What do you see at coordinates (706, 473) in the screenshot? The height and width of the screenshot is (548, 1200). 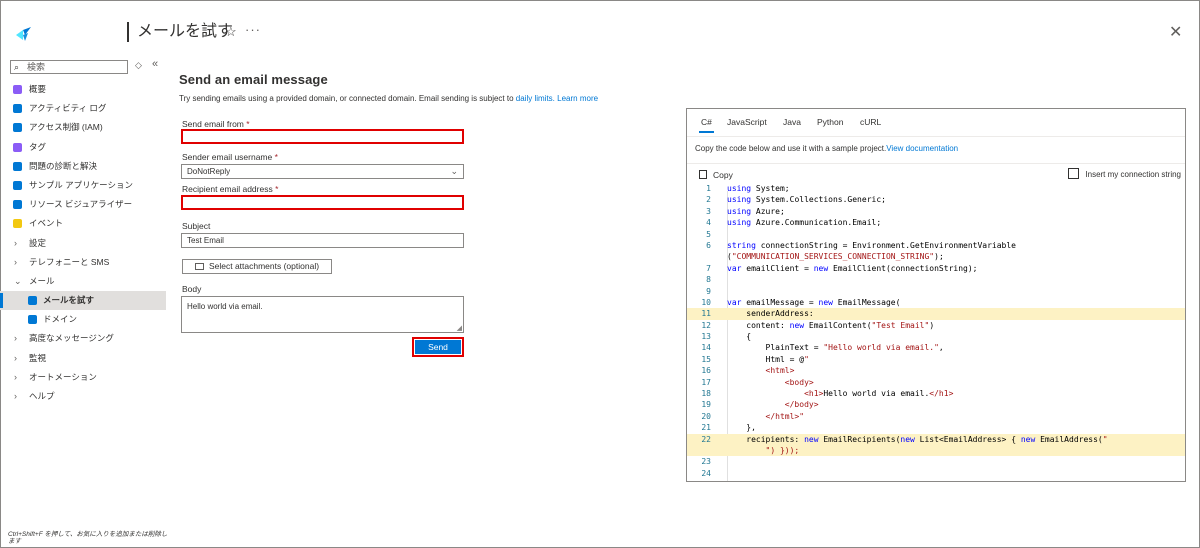 I see `line-number: 24` at bounding box center [706, 473].